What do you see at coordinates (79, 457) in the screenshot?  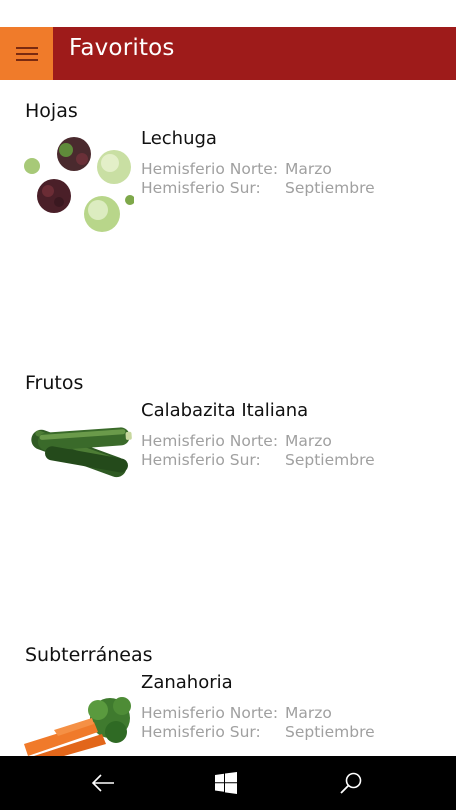 I see `zucchini-image` at bounding box center [79, 457].